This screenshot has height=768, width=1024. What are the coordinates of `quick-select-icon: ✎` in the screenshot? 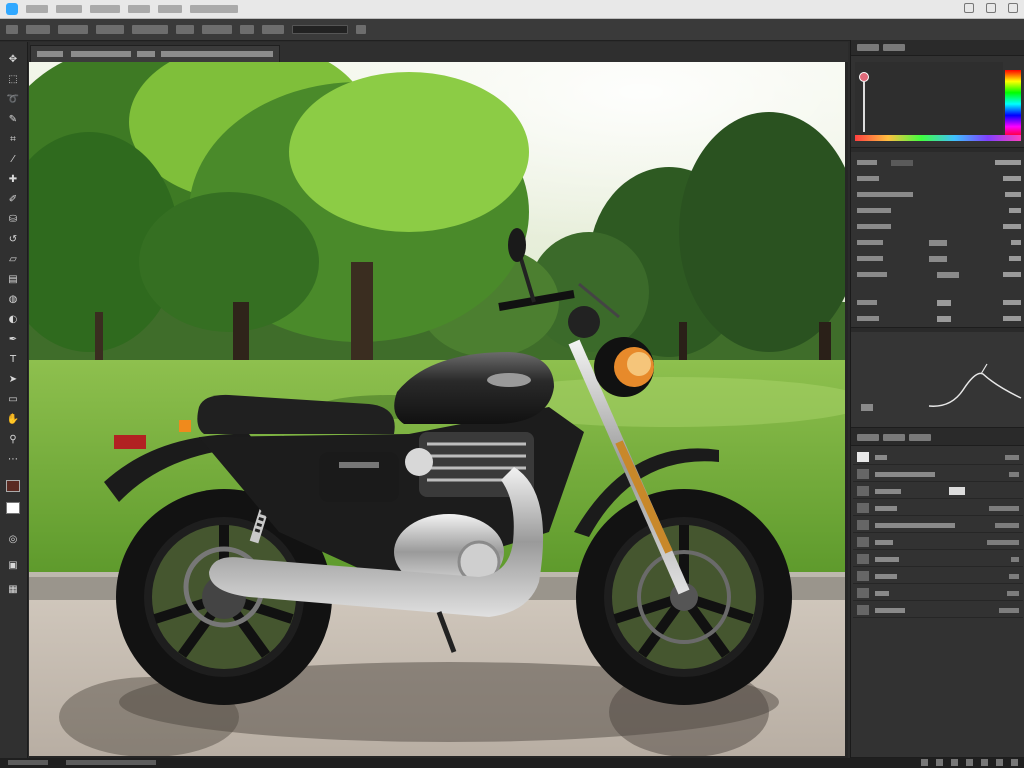 It's located at (13, 119).